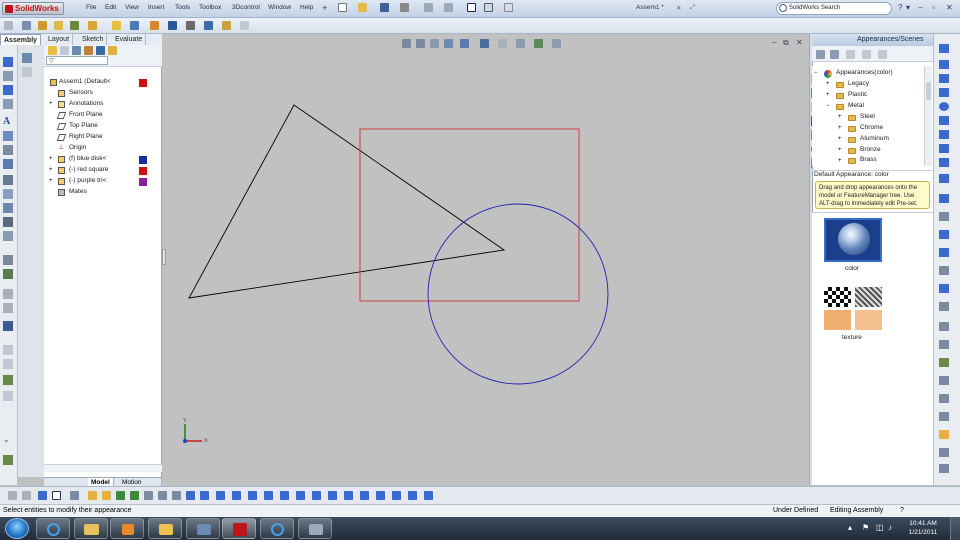 The height and width of the screenshot is (540, 960). I want to click on tab-assembly: Assembly, so click(21, 39).